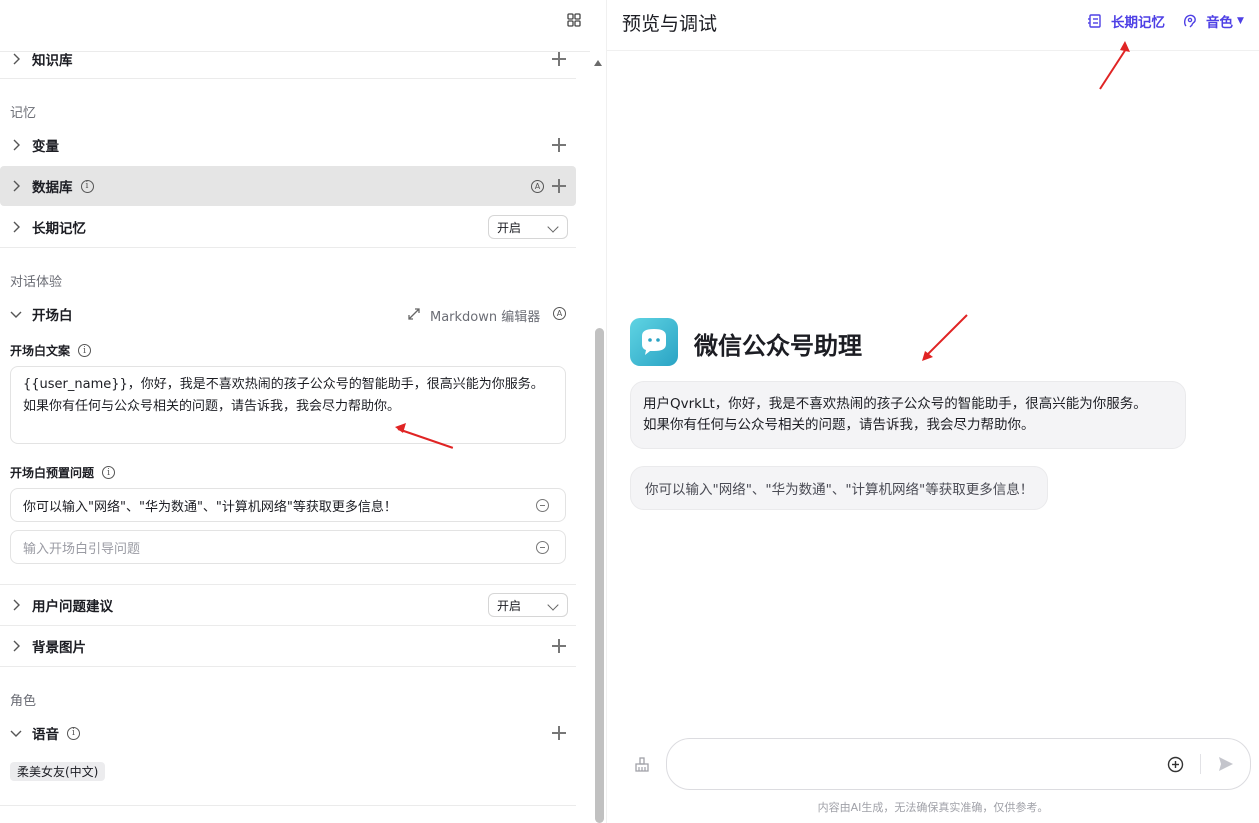  What do you see at coordinates (23, 113) in the screenshot?
I see `section-title-memory: 记忆` at bounding box center [23, 113].